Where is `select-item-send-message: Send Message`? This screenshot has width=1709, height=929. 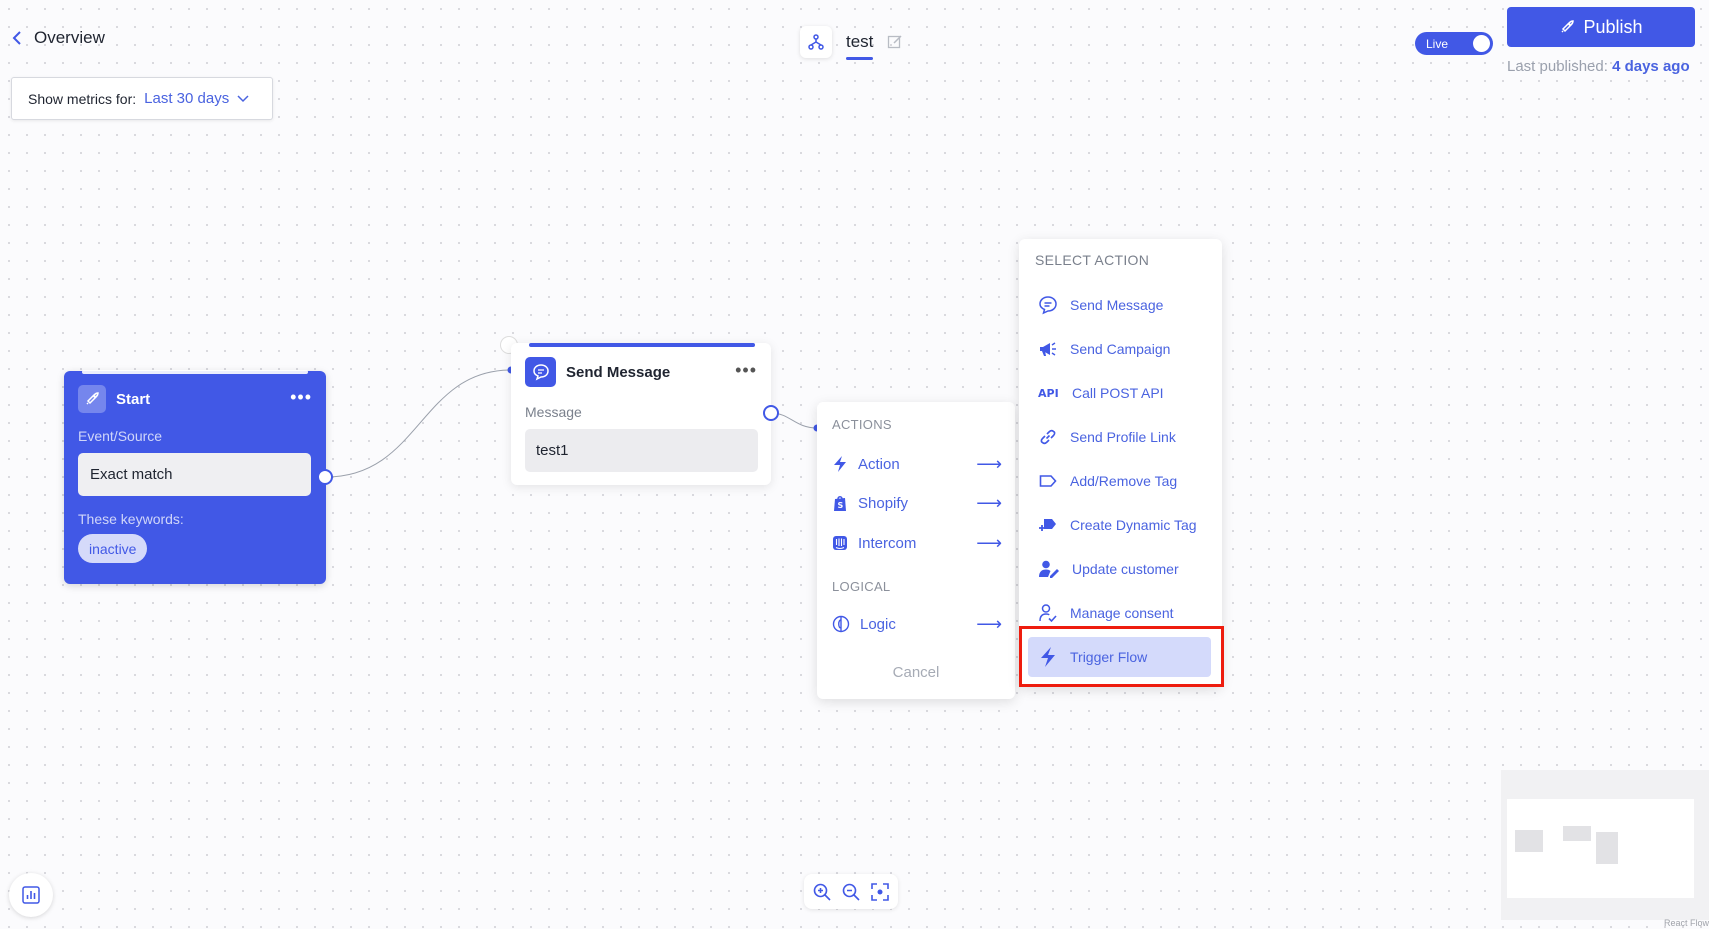 select-item-send-message: Send Message is located at coordinates (1119, 305).